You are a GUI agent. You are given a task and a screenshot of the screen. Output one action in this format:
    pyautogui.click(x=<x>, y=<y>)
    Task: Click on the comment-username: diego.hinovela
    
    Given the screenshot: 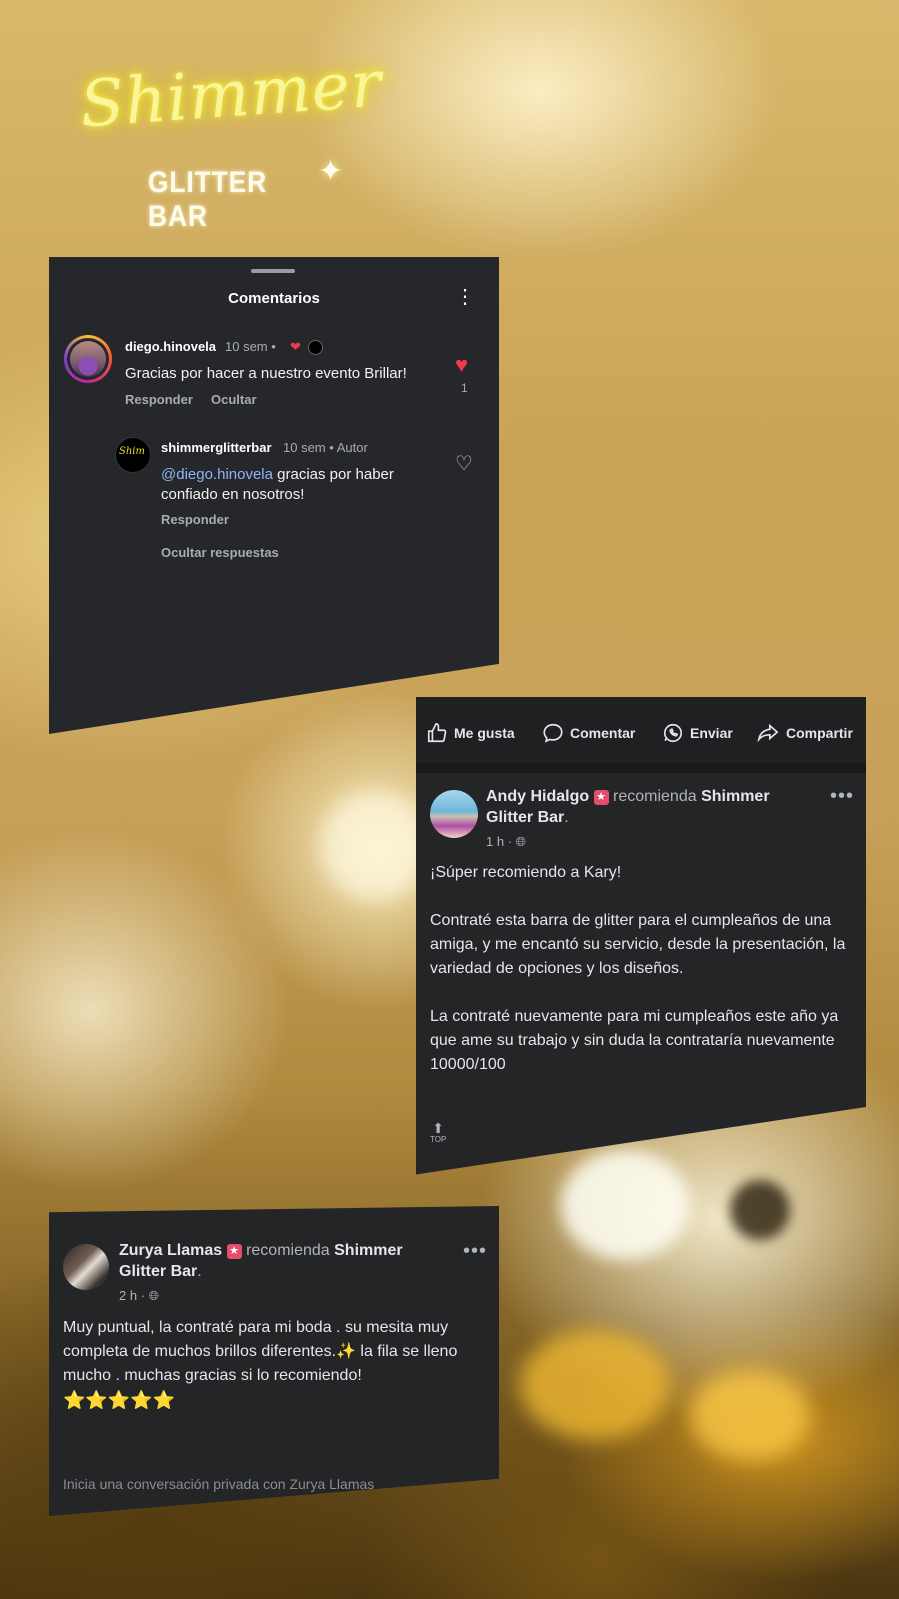 What is the action you would take?
    pyautogui.click(x=170, y=346)
    